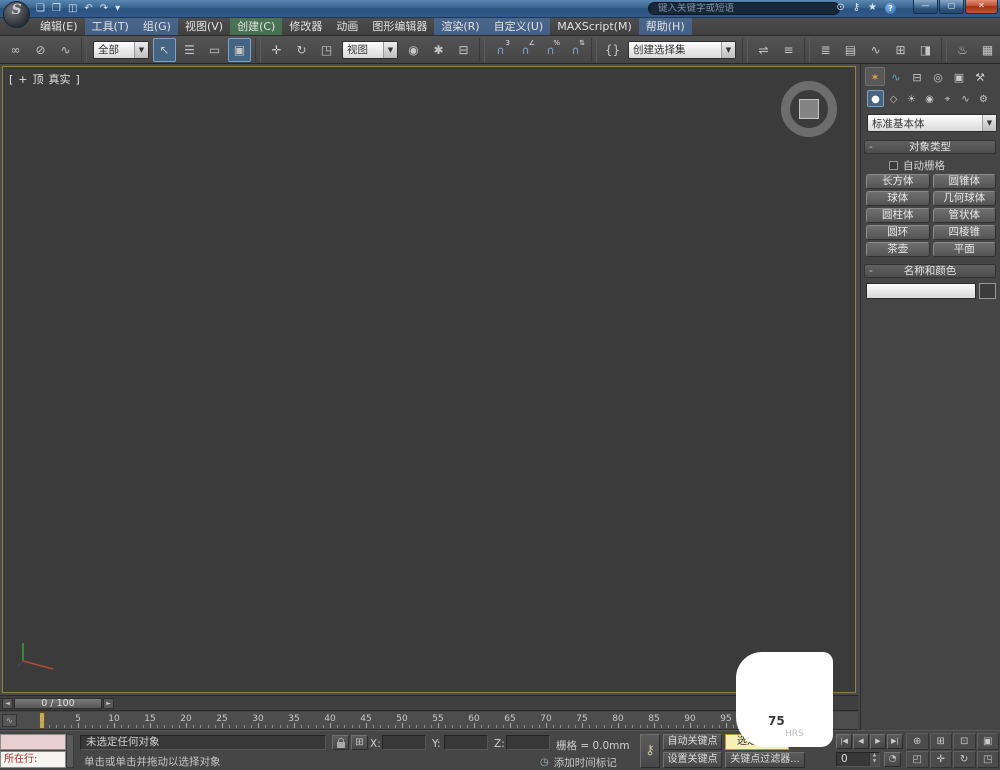 This screenshot has height=770, width=1000. I want to click on minimize-button: —, so click(925, 7).